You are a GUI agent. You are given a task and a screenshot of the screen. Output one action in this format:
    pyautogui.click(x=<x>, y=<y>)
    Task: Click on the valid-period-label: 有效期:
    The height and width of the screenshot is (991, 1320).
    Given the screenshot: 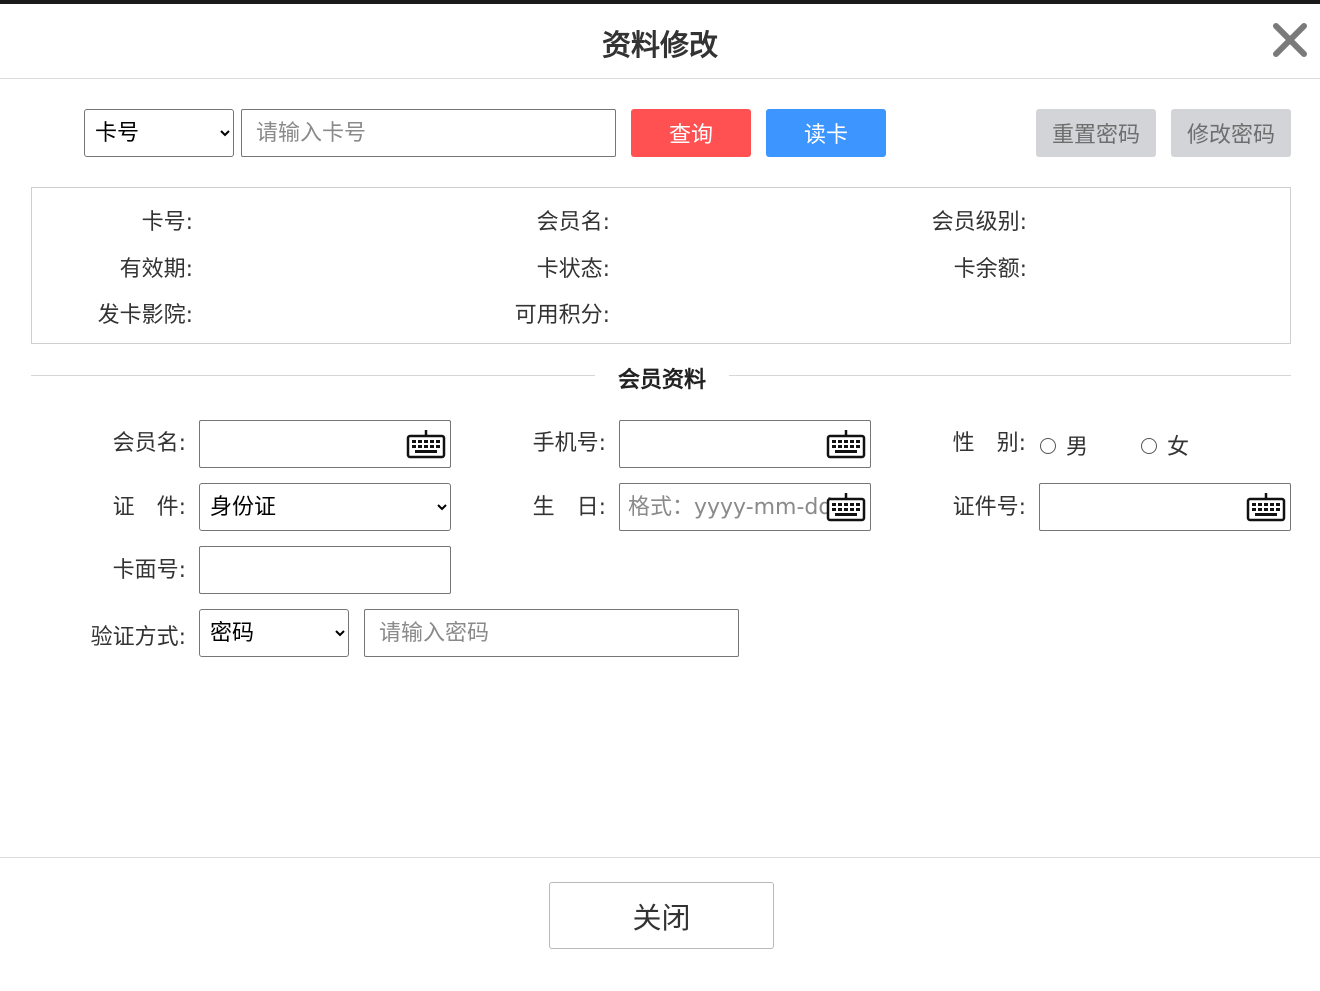 What is the action you would take?
    pyautogui.click(x=156, y=269)
    